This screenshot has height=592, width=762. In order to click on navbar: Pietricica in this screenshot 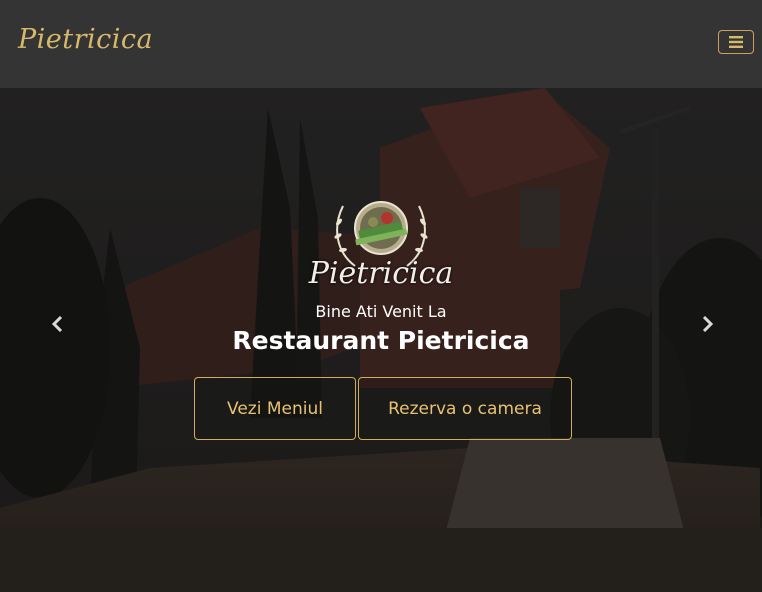, I will do `click(381, 44)`.